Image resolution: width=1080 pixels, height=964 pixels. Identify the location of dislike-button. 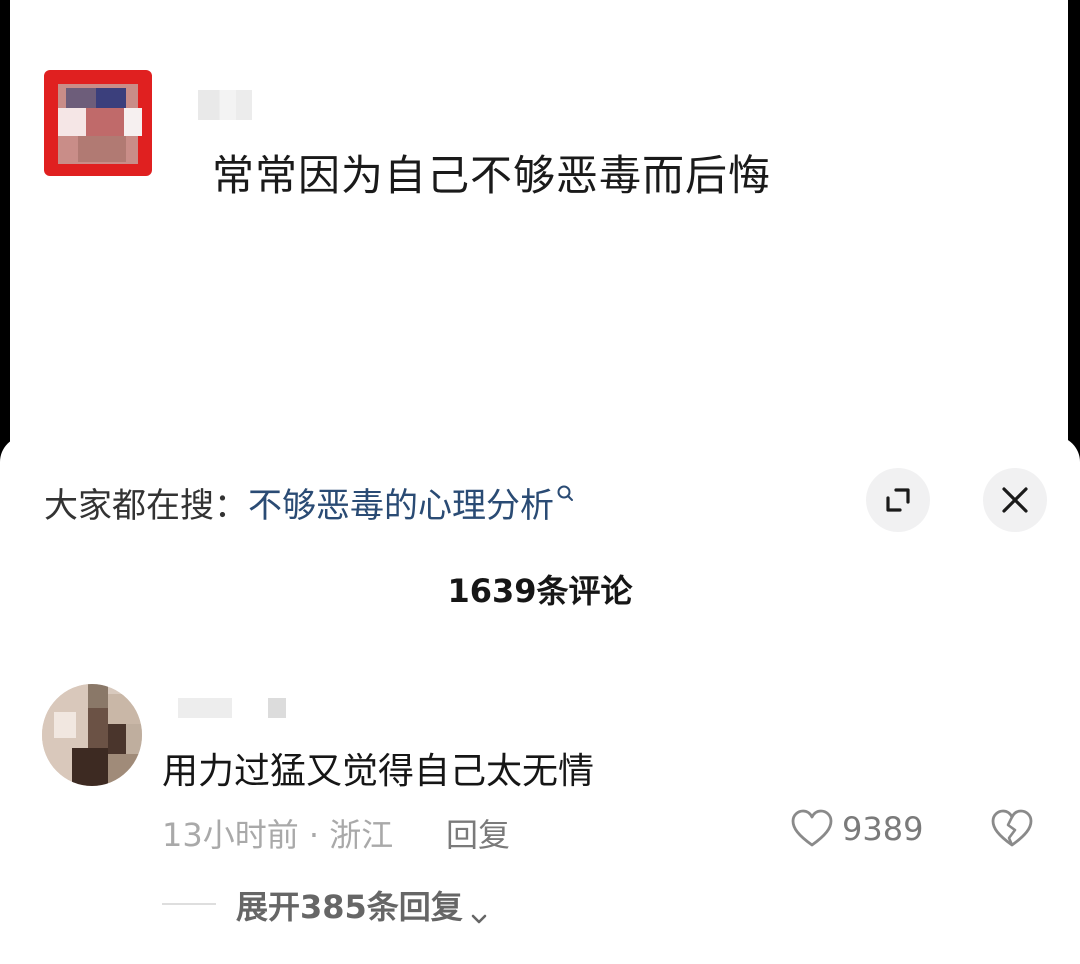
(1012, 829).